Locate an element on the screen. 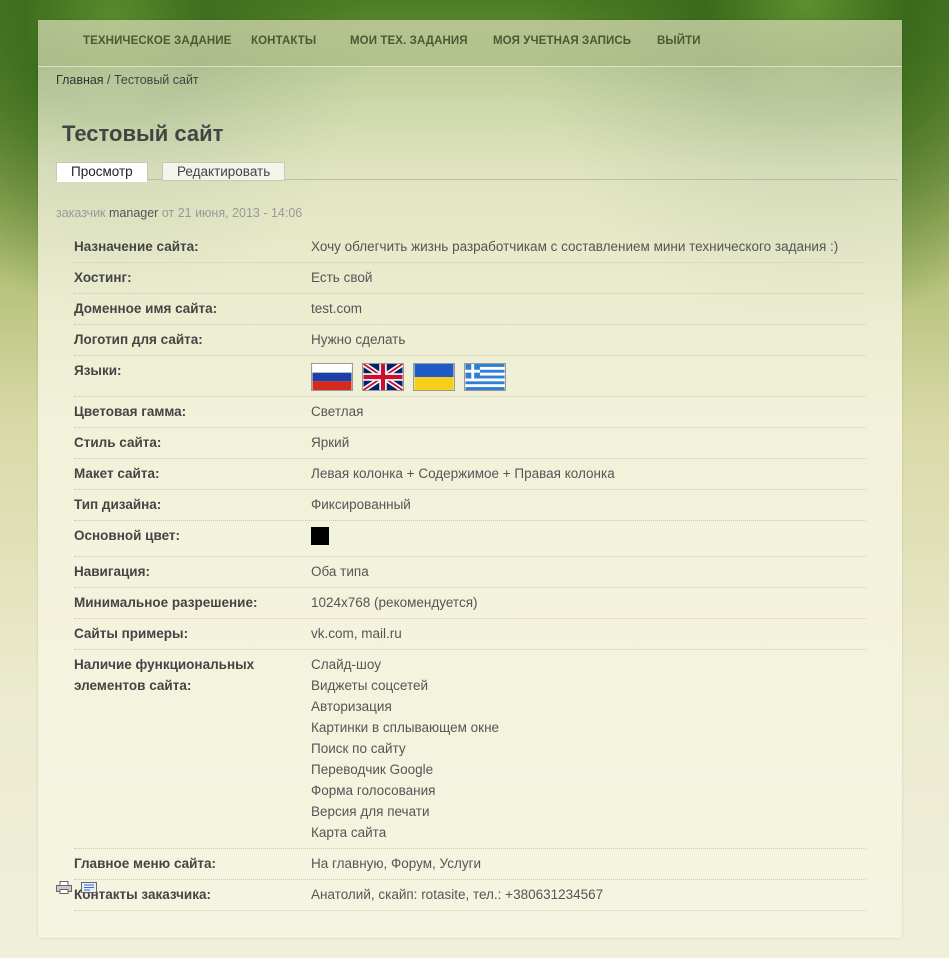 Image resolution: width=949 pixels, height=958 pixels. field-design-type: Тип дизайна: Фиксированный is located at coordinates (470, 505).